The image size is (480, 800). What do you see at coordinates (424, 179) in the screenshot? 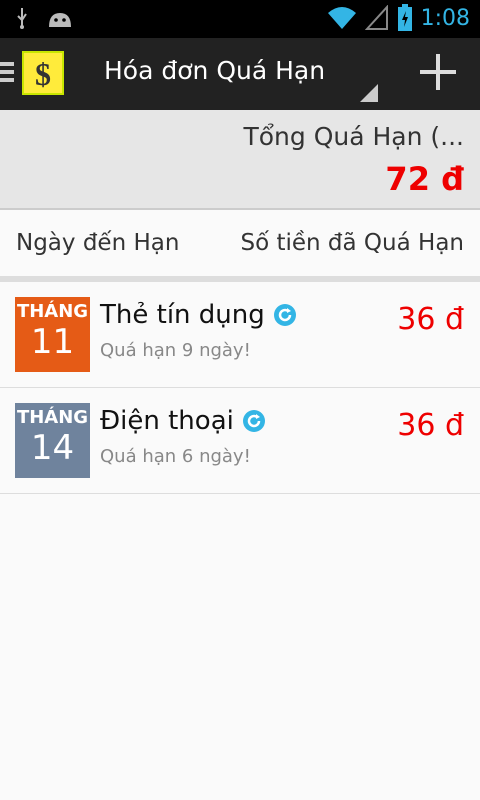
I see `summary-total: 72 đ` at bounding box center [424, 179].